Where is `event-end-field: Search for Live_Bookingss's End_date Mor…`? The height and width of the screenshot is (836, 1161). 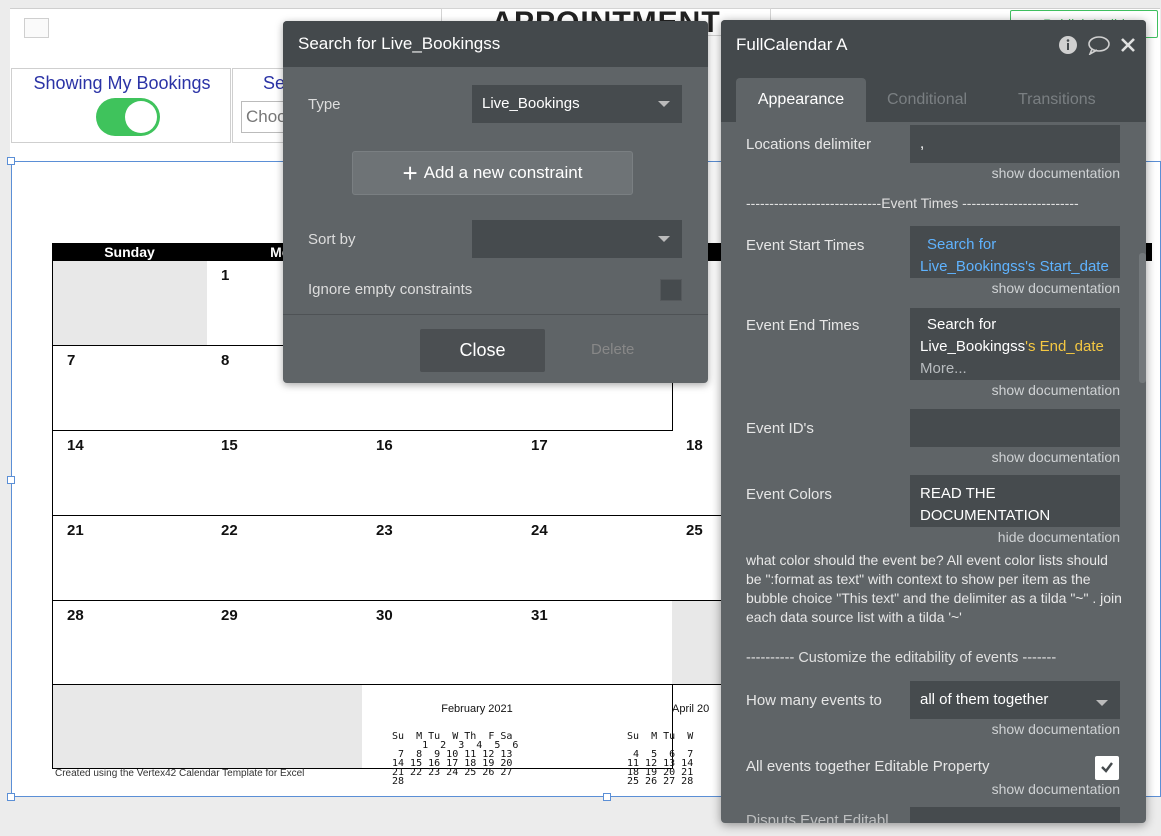
event-end-field: Search for Live_Bookingss's End_date Mor… is located at coordinates (1015, 344).